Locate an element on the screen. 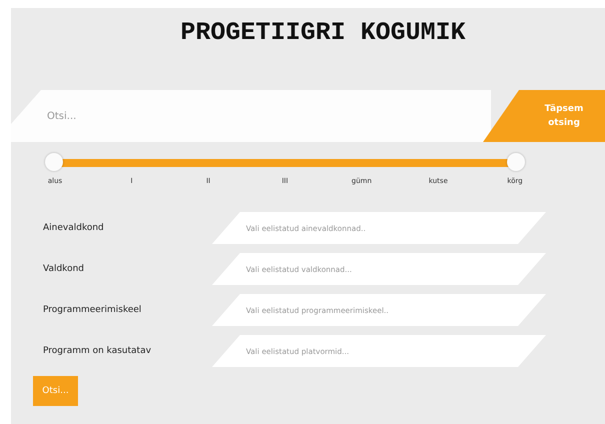  filter-label: Ainevaldkond is located at coordinates (74, 228).